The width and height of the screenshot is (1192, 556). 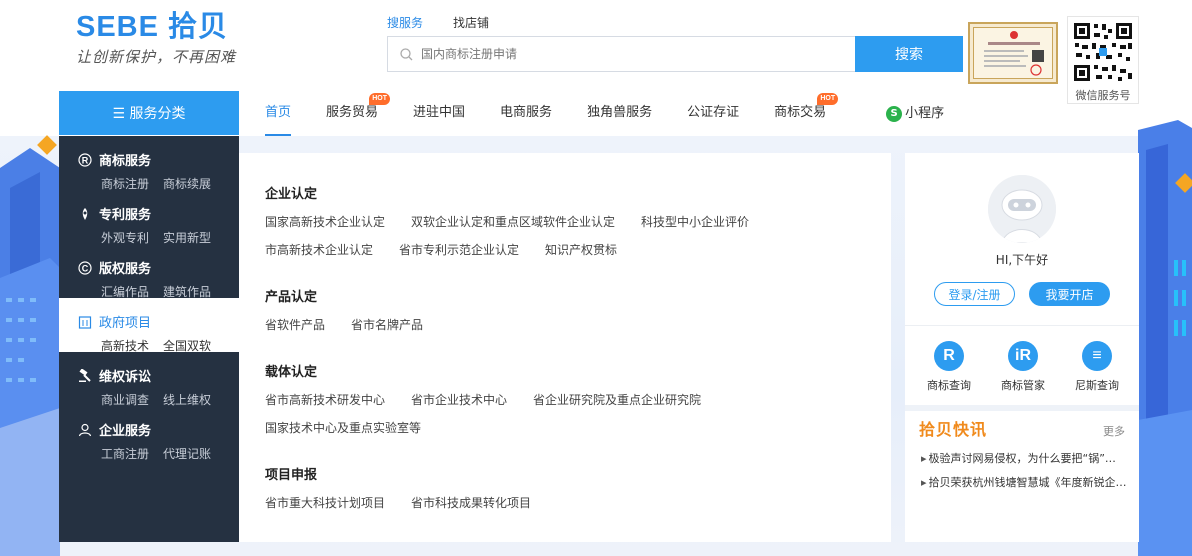 I want to click on wechat-qr-code: 微信服务号, so click(x=1103, y=60).